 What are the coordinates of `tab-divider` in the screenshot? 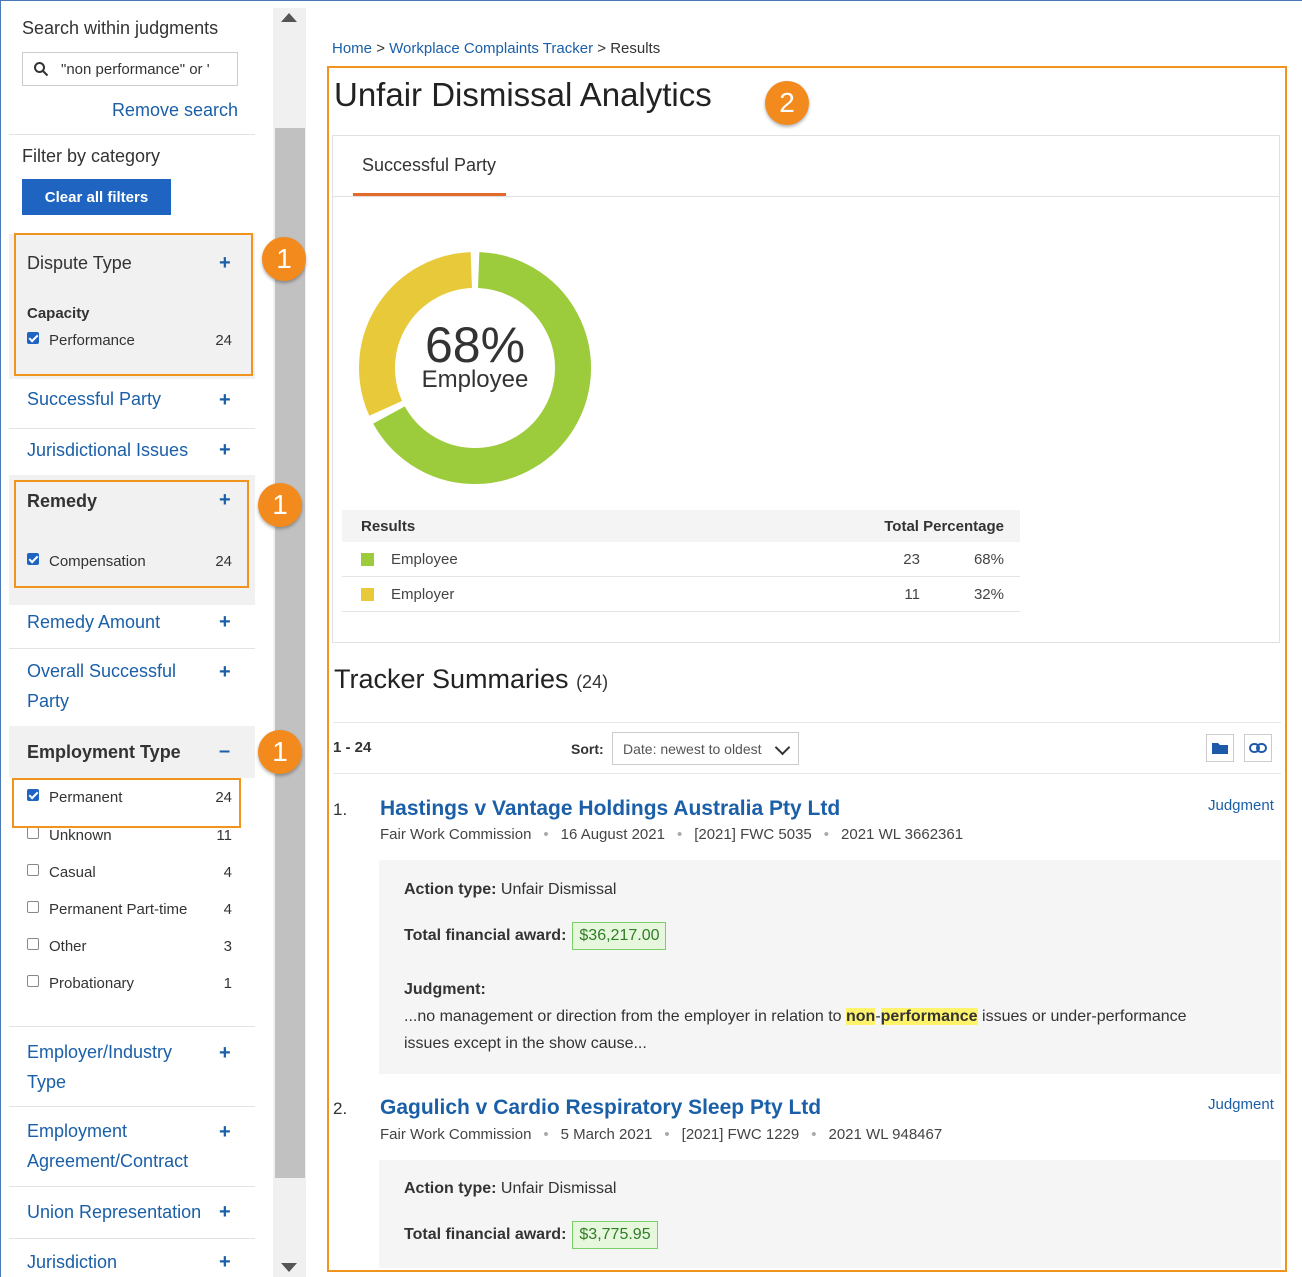 It's located at (806, 196).